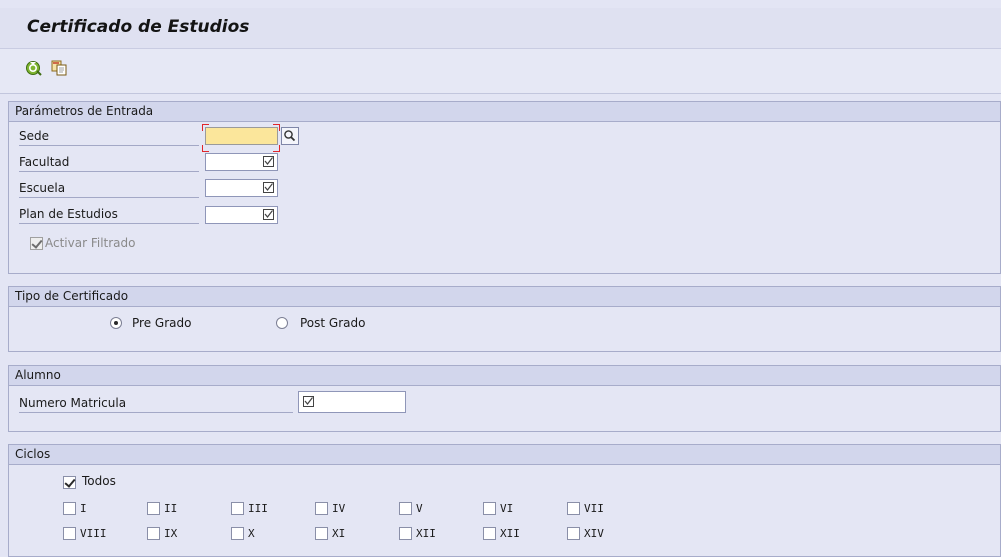 The image size is (1001, 557). I want to click on todos-label: Todos, so click(99, 481).